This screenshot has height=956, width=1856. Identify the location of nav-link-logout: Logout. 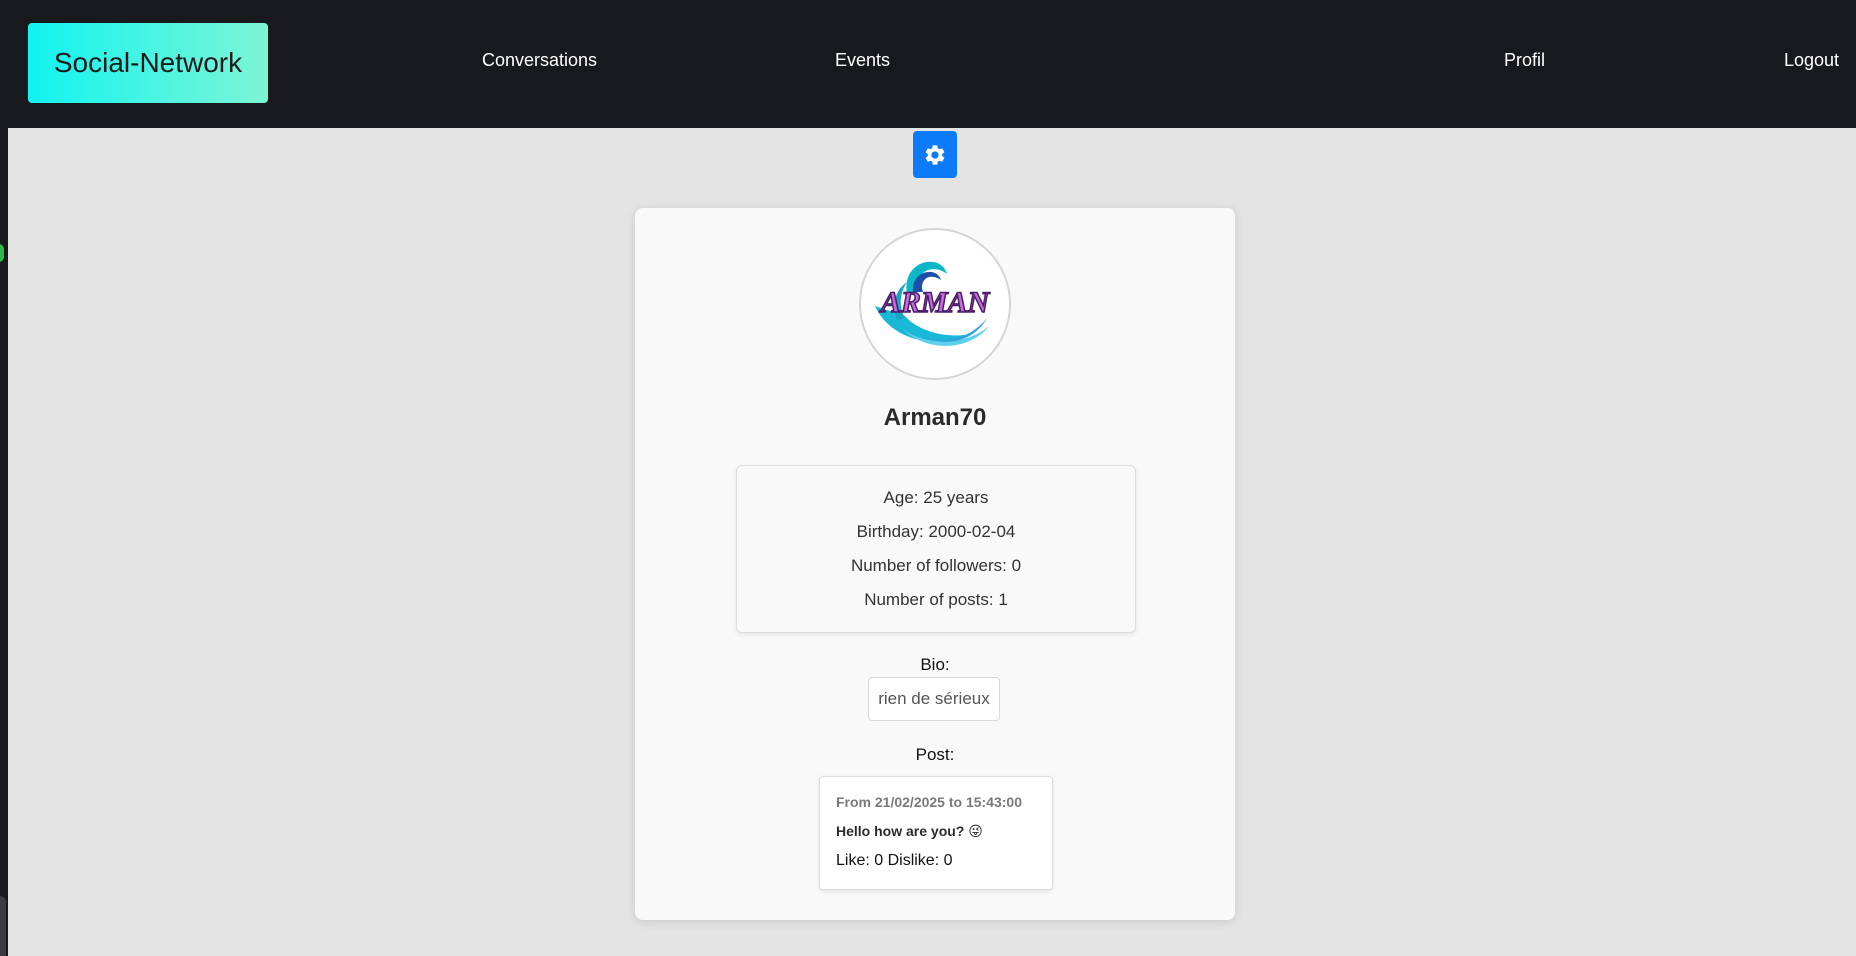
(1811, 60).